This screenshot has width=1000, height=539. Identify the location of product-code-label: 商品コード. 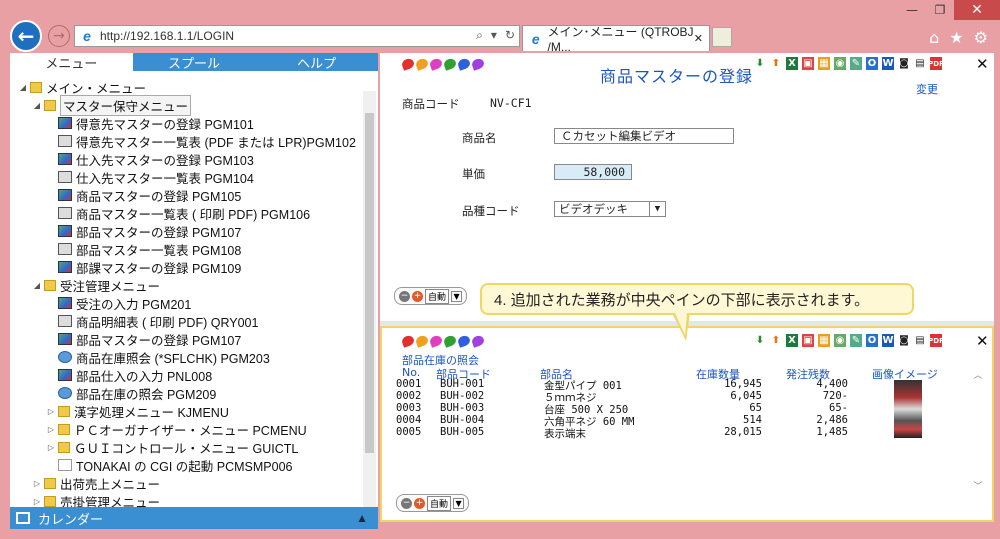
(431, 104).